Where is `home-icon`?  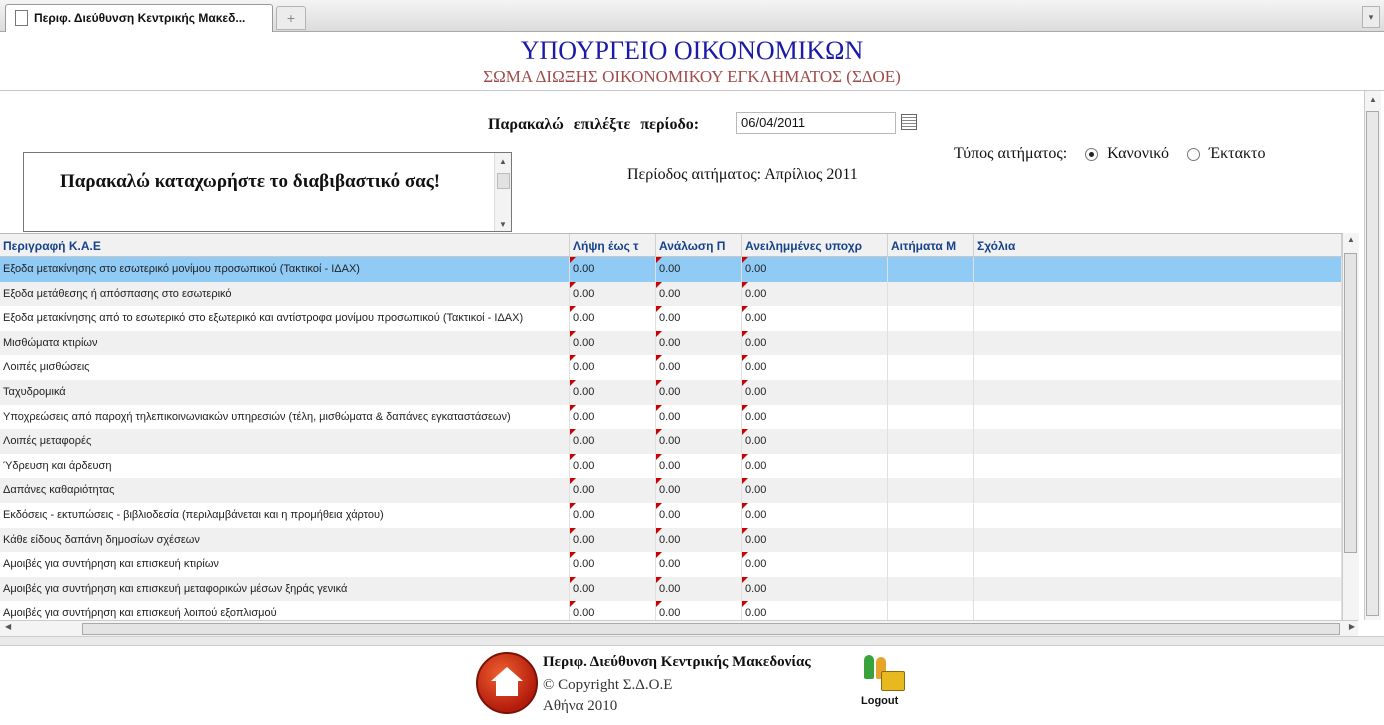
home-icon is located at coordinates (507, 683).